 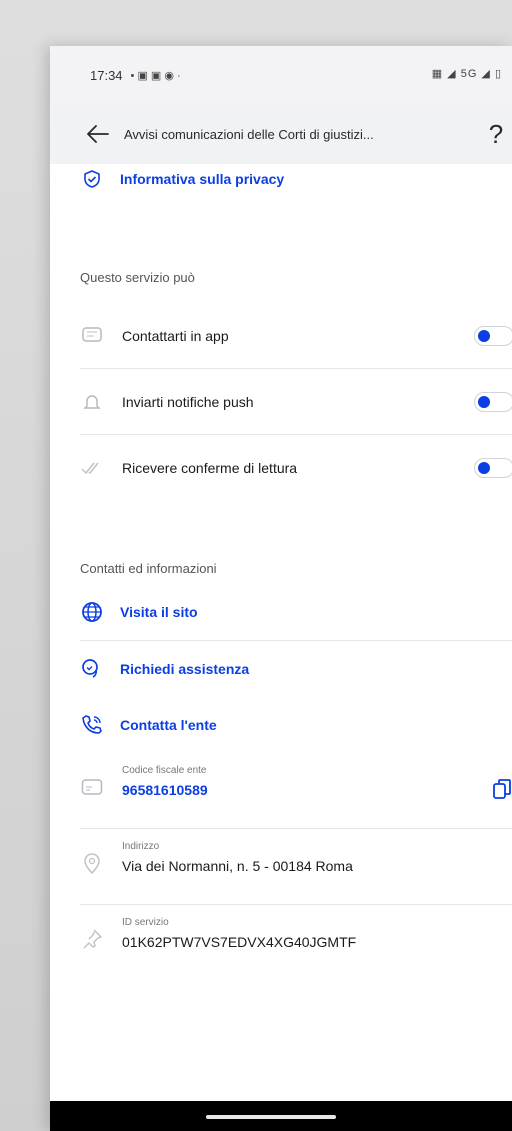 What do you see at coordinates (168, 725) in the screenshot?
I see `contact-entity-label: Contatta l'ente` at bounding box center [168, 725].